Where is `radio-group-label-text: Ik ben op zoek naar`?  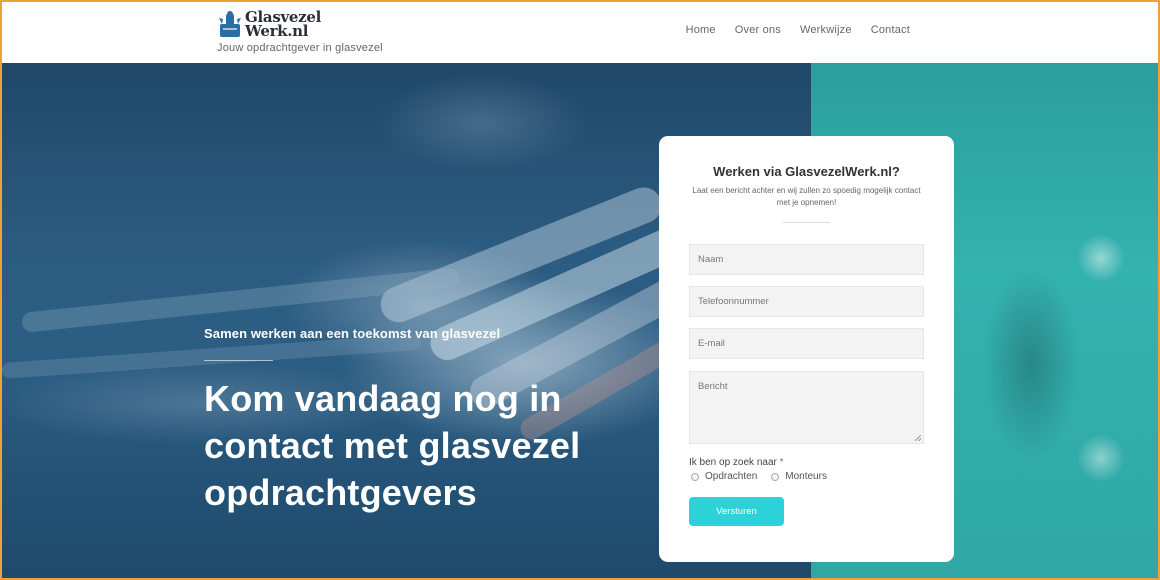
radio-group-label-text: Ik ben op zoek naar is located at coordinates (733, 462).